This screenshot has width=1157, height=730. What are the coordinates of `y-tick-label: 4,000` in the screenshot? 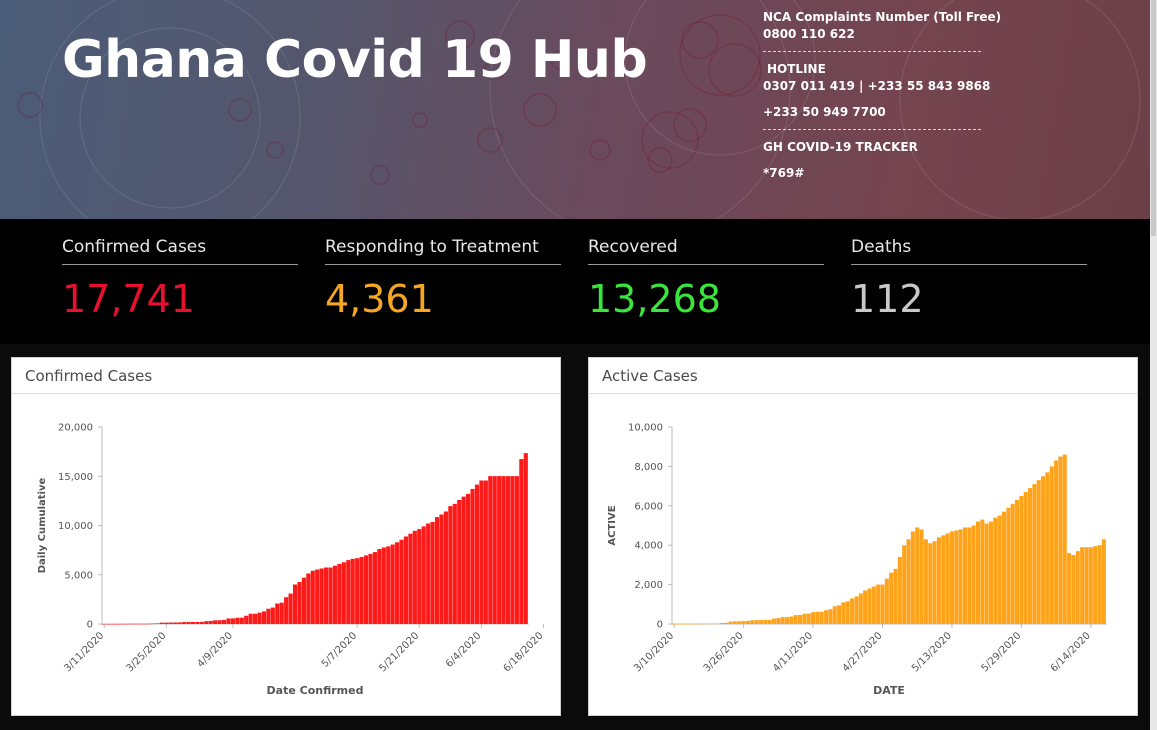 It's located at (648, 546).